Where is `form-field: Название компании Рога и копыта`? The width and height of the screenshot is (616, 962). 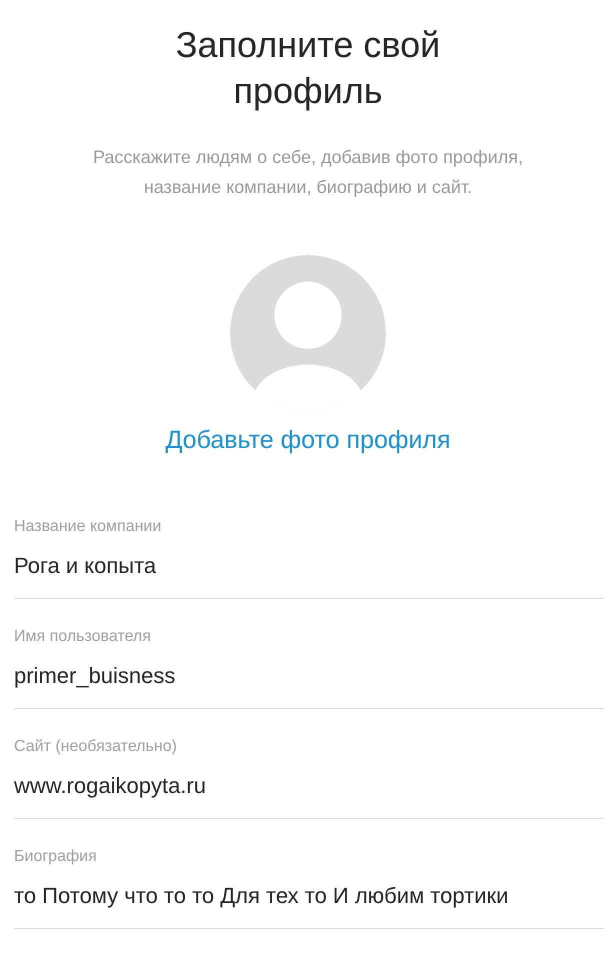
form-field: Название компании Рога и копыта is located at coordinates (309, 551).